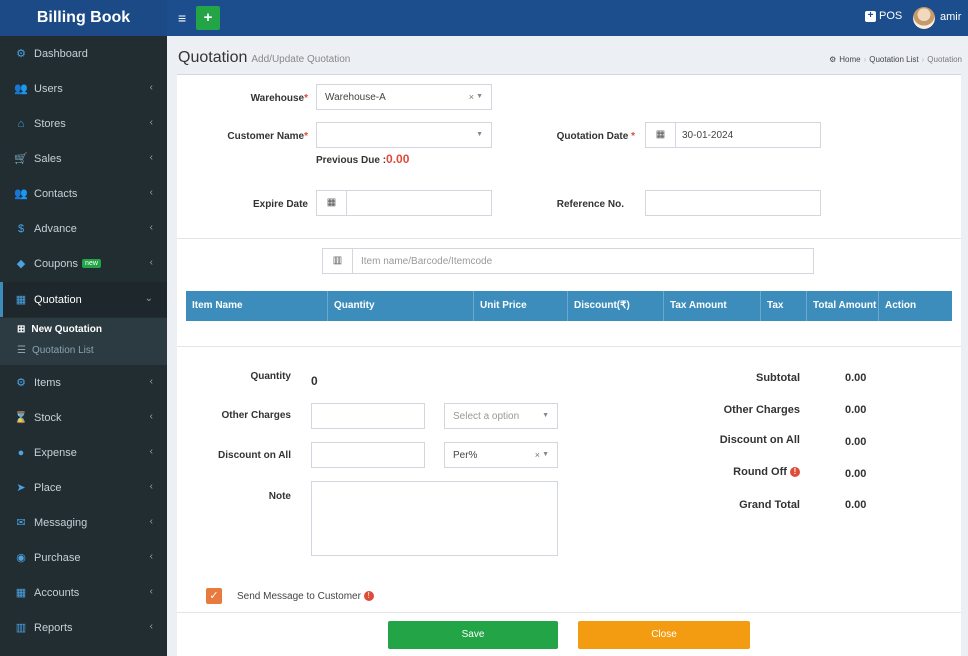 The height and width of the screenshot is (656, 968). Describe the element at coordinates (21, 54) in the screenshot. I see `dashboard-icon: ⚙` at that location.